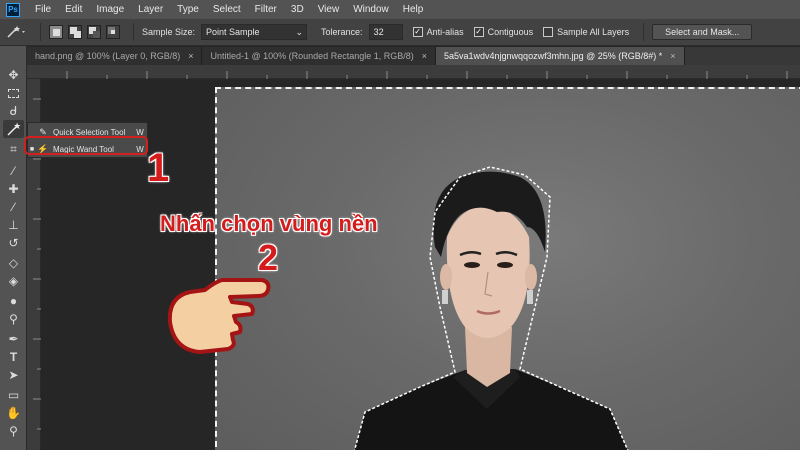 The width and height of the screenshot is (800, 450). Describe the element at coordinates (13, 301) in the screenshot. I see `blur-icon: ●` at that location.